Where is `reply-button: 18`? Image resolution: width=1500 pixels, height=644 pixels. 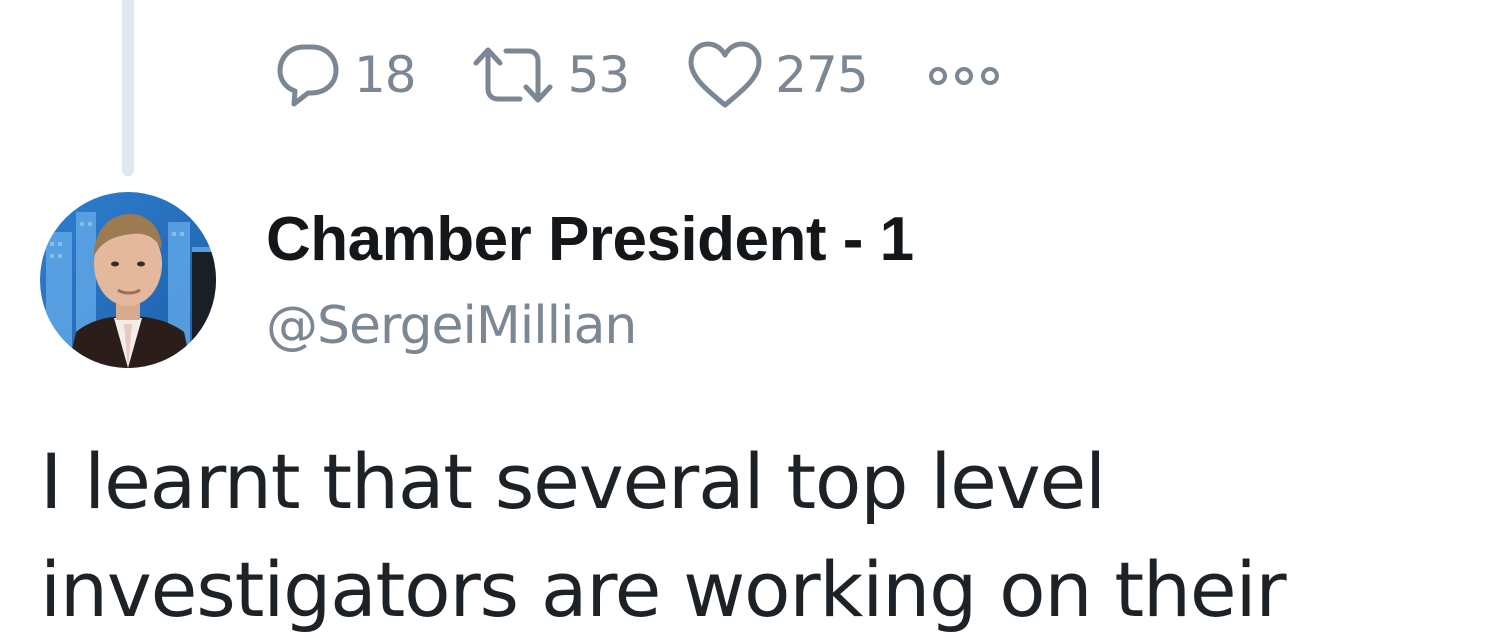
reply-button: 18 is located at coordinates (342, 75).